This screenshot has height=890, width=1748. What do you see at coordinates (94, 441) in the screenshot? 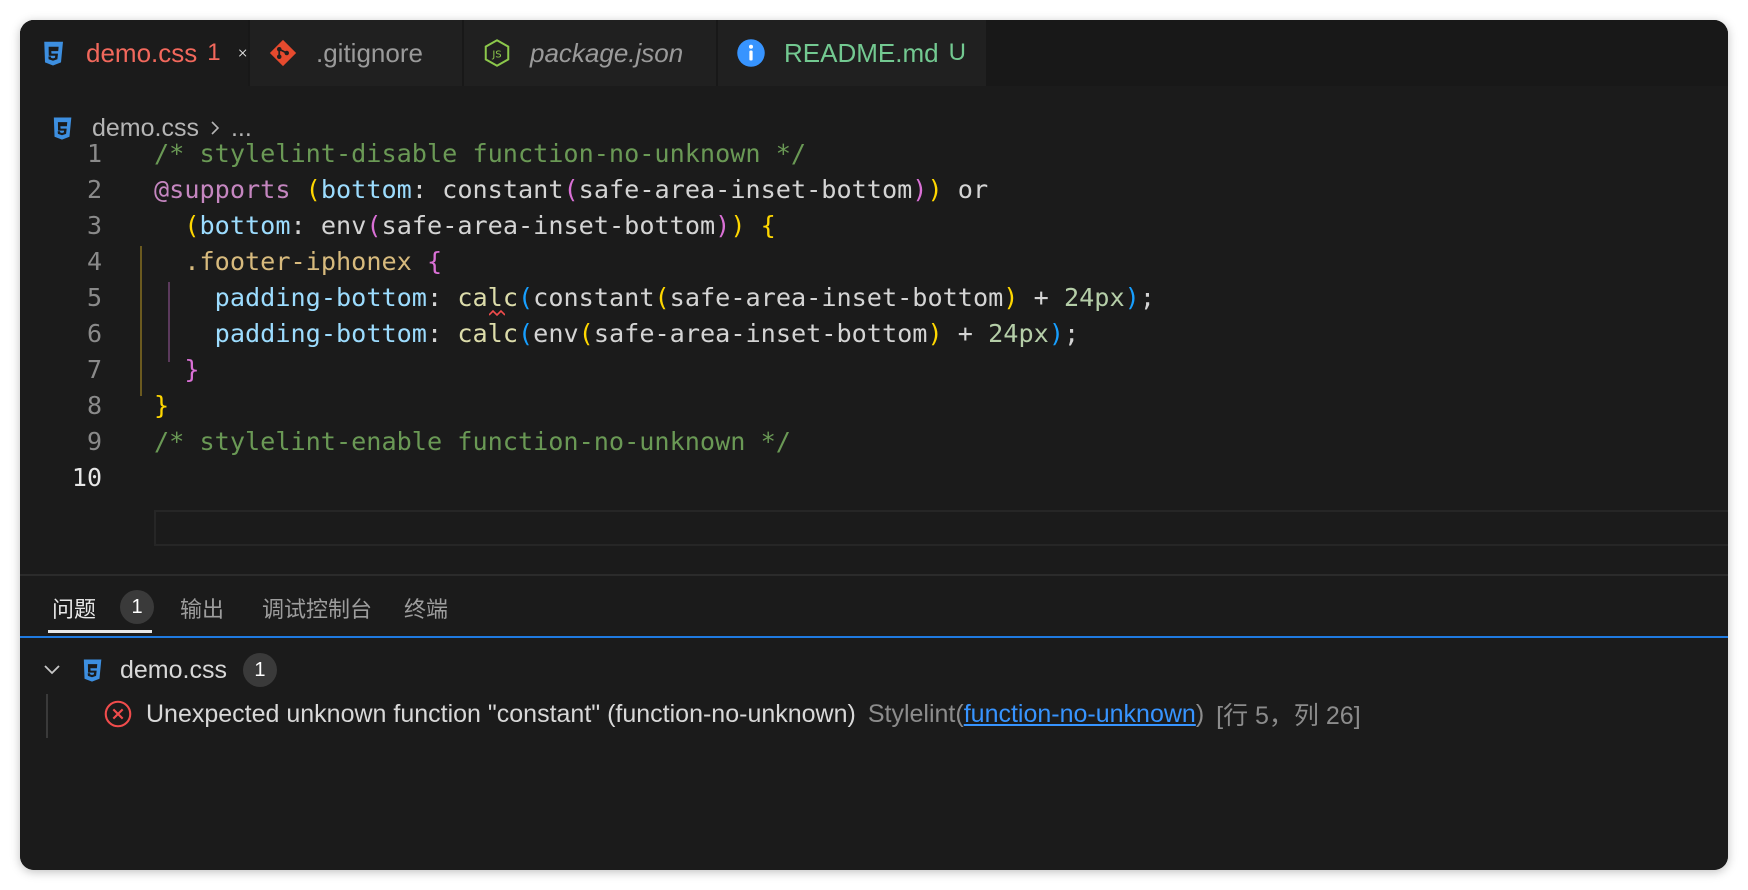
I see `line-number: 9` at bounding box center [94, 441].